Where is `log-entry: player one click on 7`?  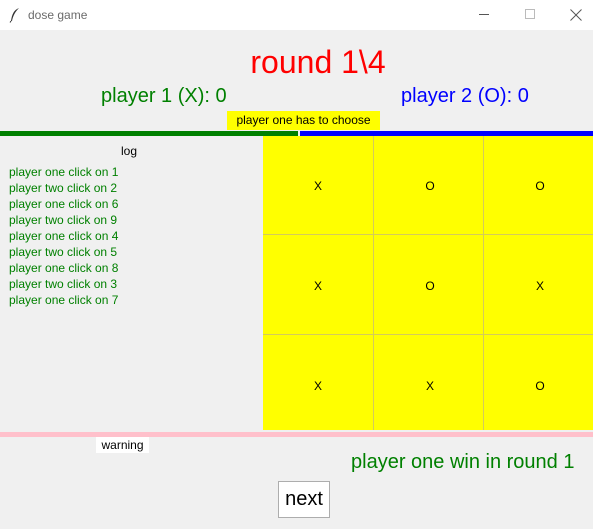
log-entry: player one click on 7 is located at coordinates (64, 300).